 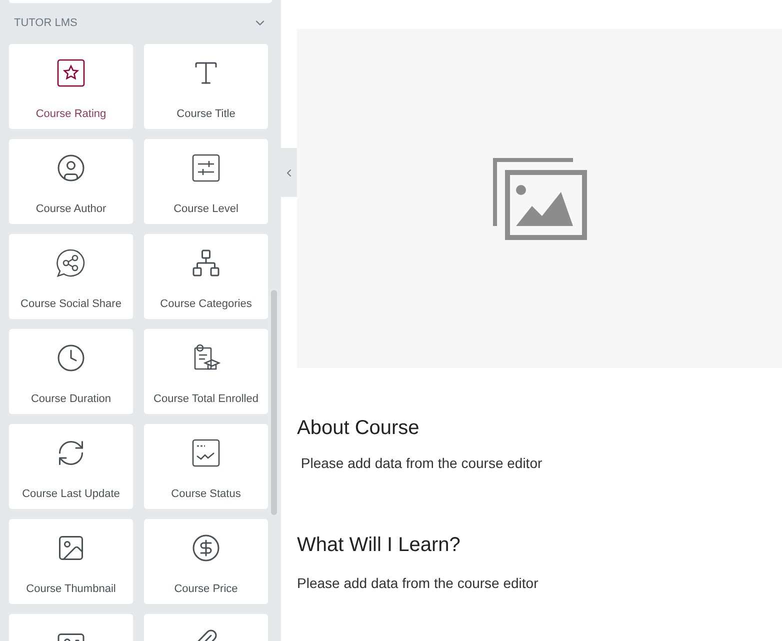 What do you see at coordinates (358, 428) in the screenshot?
I see `section-heading: About Course` at bounding box center [358, 428].